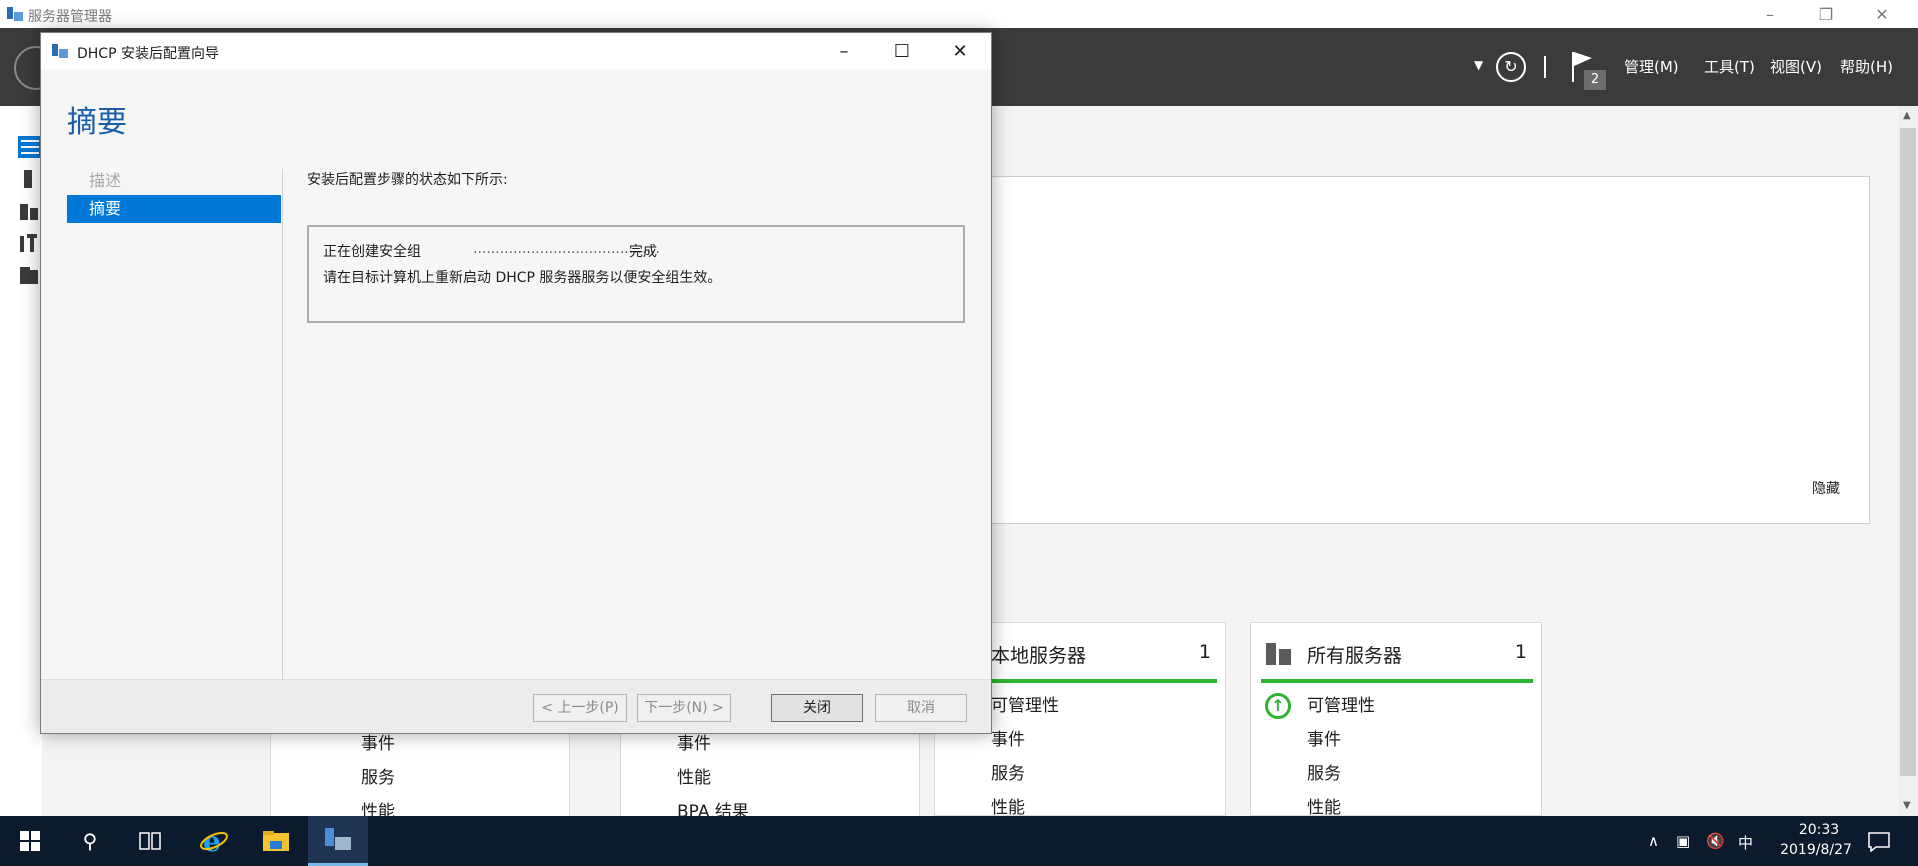  I want to click on menu-manage: 管理(M), so click(1651, 66).